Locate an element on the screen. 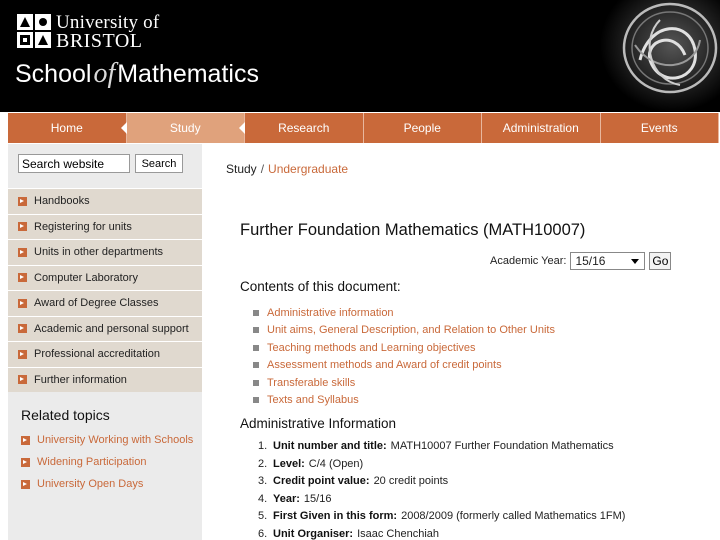 This screenshot has height=540, width=720. sidebar-item-label: Award of Degree Classes is located at coordinates (96, 303).